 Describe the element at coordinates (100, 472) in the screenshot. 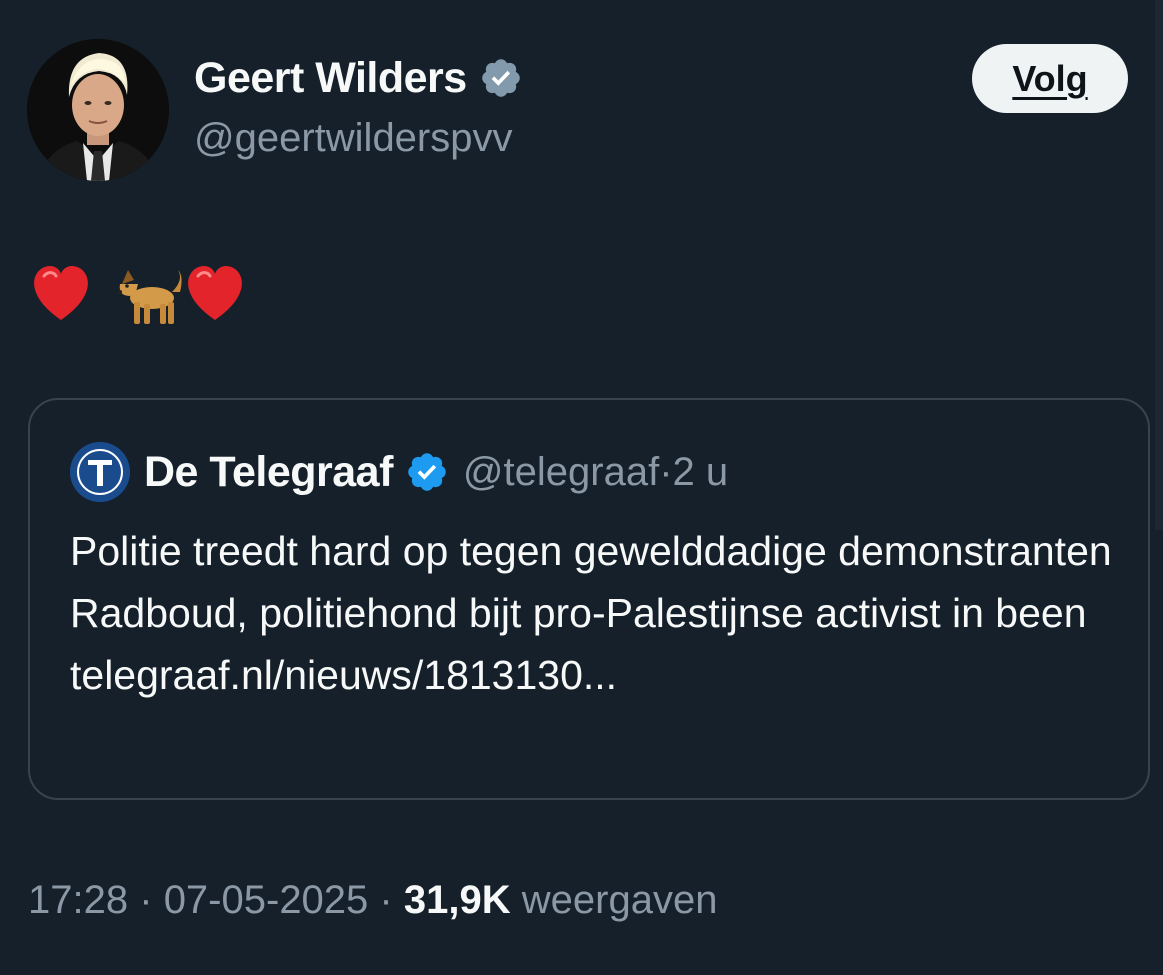

I see `telegraaf-logo` at that location.